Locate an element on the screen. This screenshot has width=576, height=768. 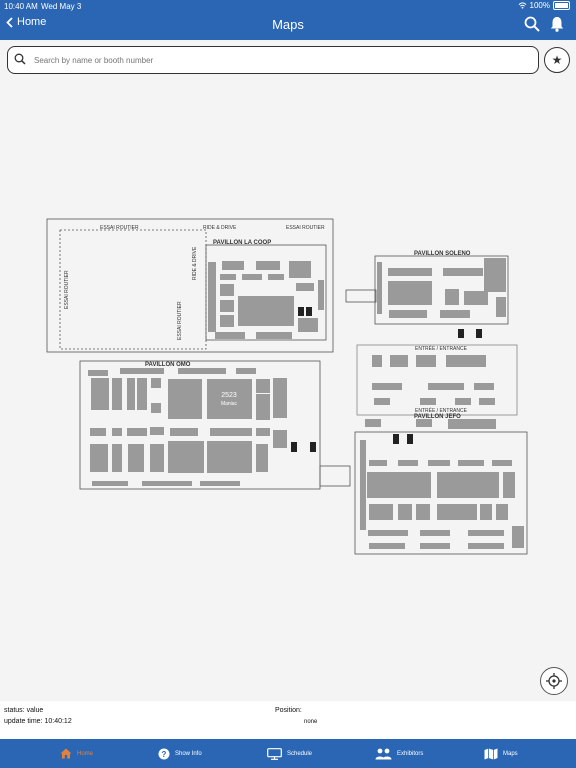
locate-me-button is located at coordinates (554, 681).